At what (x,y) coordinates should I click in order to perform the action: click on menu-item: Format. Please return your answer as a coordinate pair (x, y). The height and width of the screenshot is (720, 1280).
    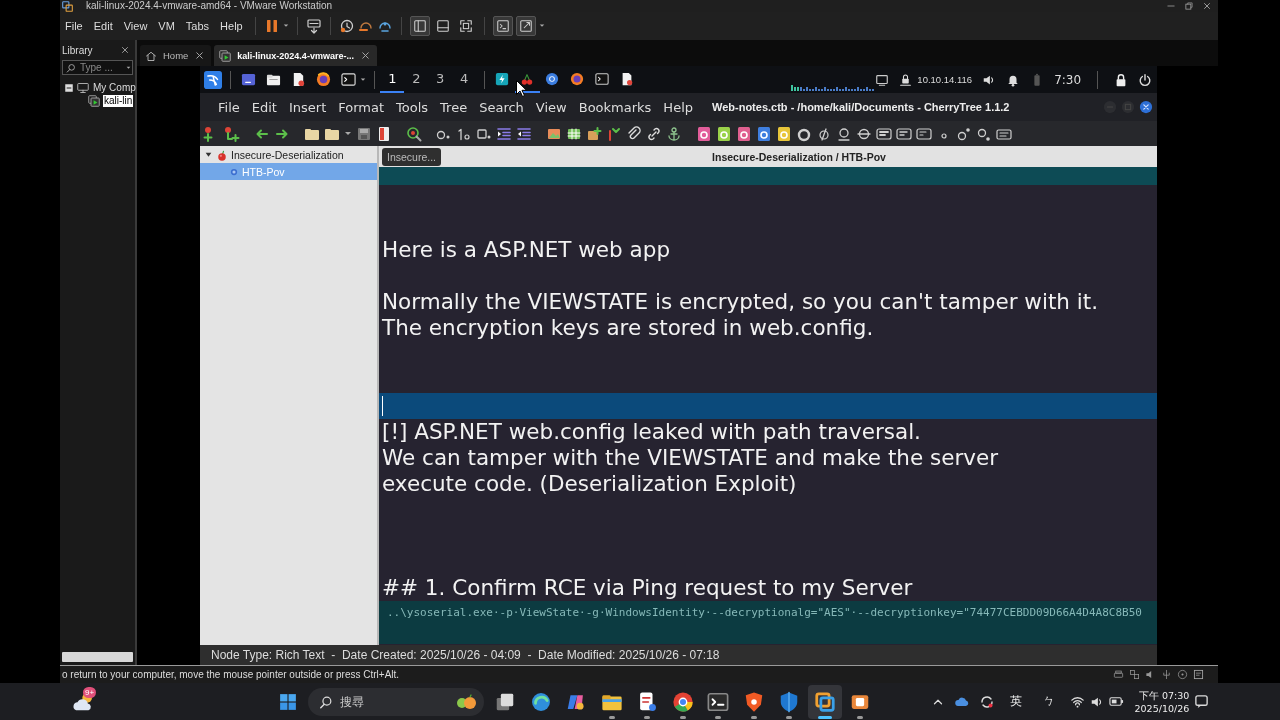
    Looking at the image, I should click on (361, 107).